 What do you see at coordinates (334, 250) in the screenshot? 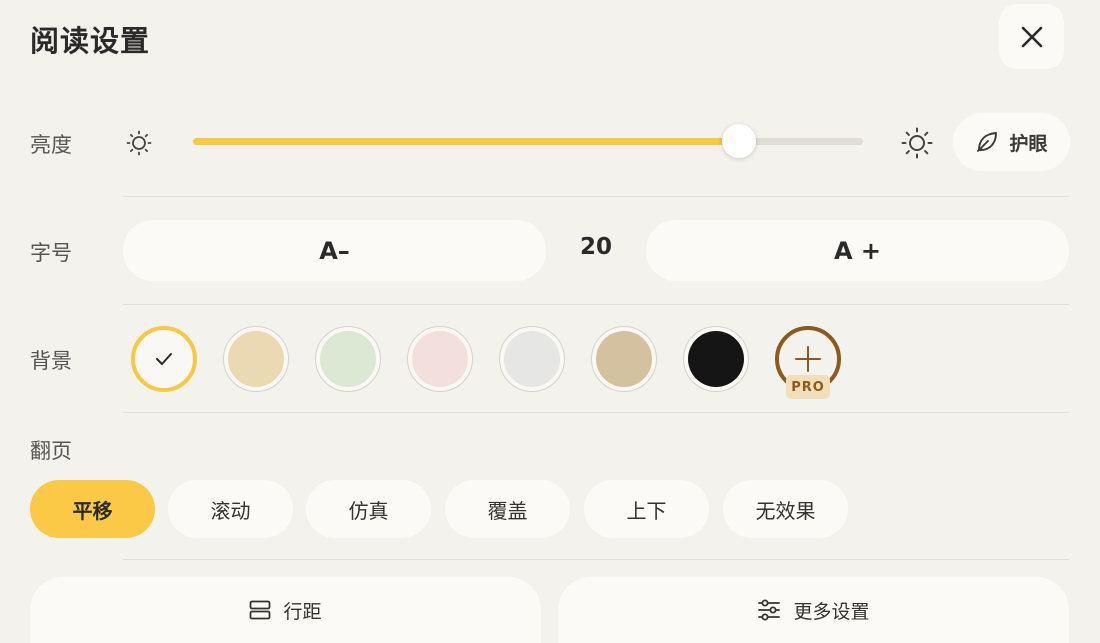
I see `font-decrease-button: A–` at bounding box center [334, 250].